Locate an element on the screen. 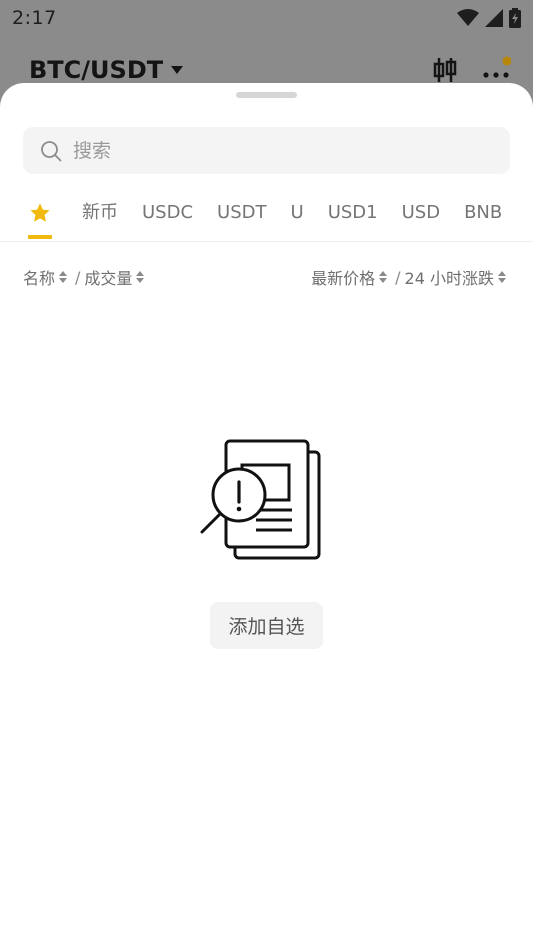  battery-icon is located at coordinates (515, 18).